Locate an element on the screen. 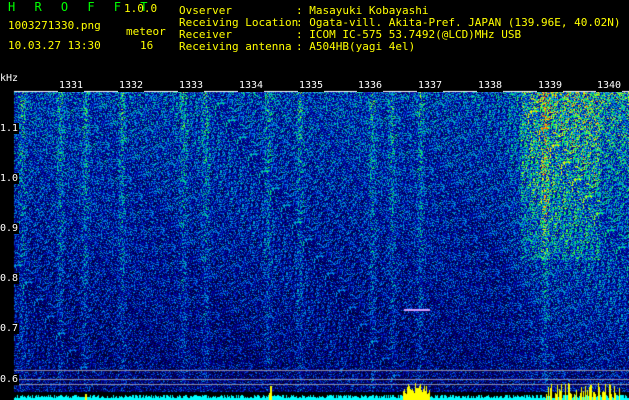 This screenshot has height=400, width=629. timestamp: 10.03.27 13:30 is located at coordinates (54, 45).